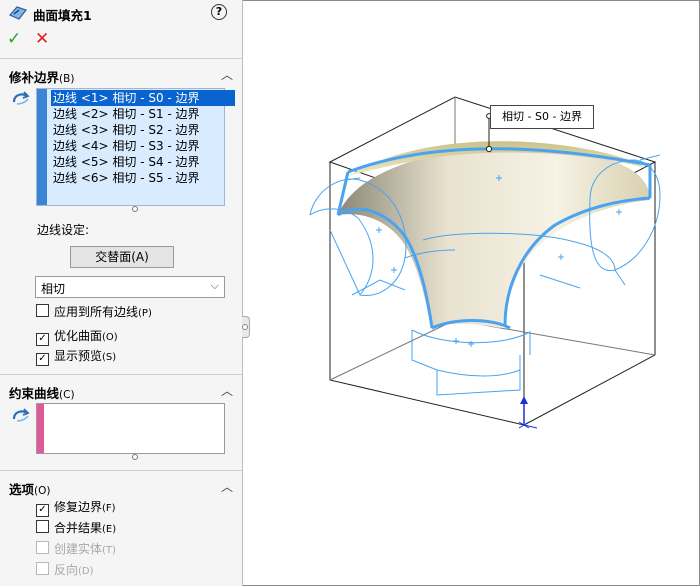 The width and height of the screenshot is (700, 587). Describe the element at coordinates (494, 238) in the screenshot. I see `fill-surface` at that location.